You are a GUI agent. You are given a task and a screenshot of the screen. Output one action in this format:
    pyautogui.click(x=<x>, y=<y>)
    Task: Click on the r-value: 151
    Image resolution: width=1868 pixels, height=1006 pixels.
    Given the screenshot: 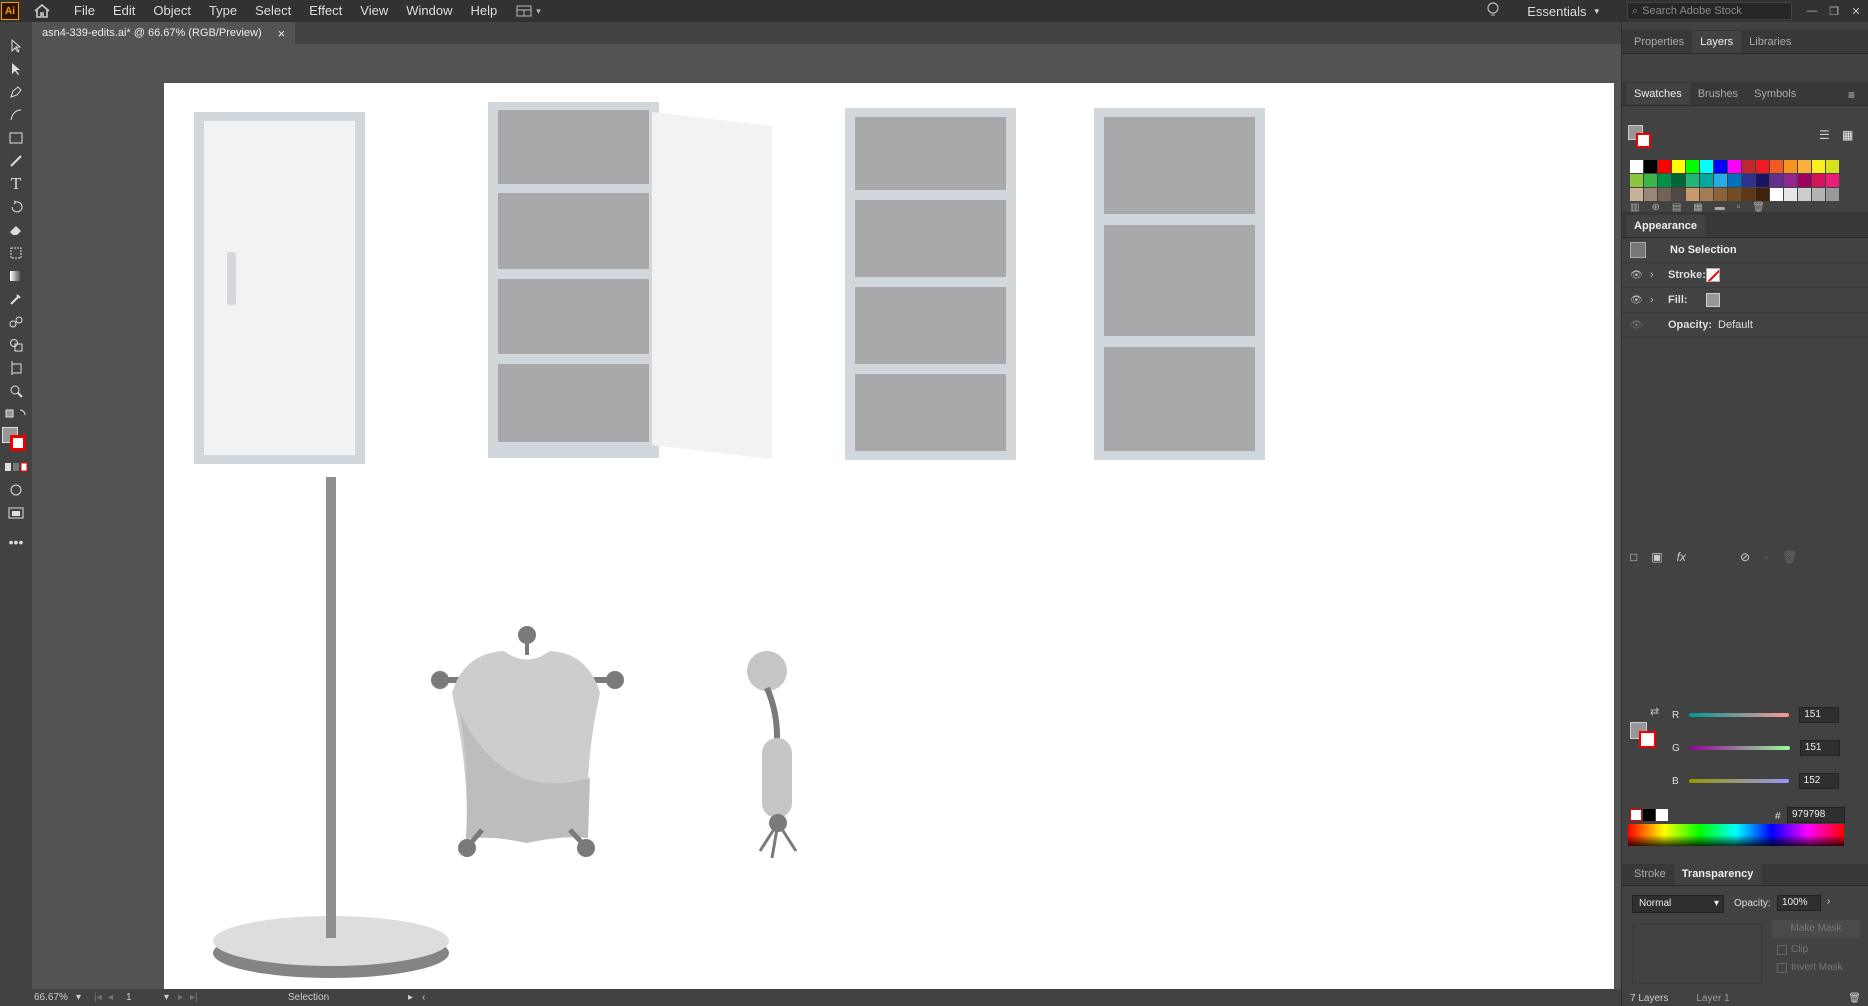 What is the action you would take?
    pyautogui.click(x=1819, y=715)
    